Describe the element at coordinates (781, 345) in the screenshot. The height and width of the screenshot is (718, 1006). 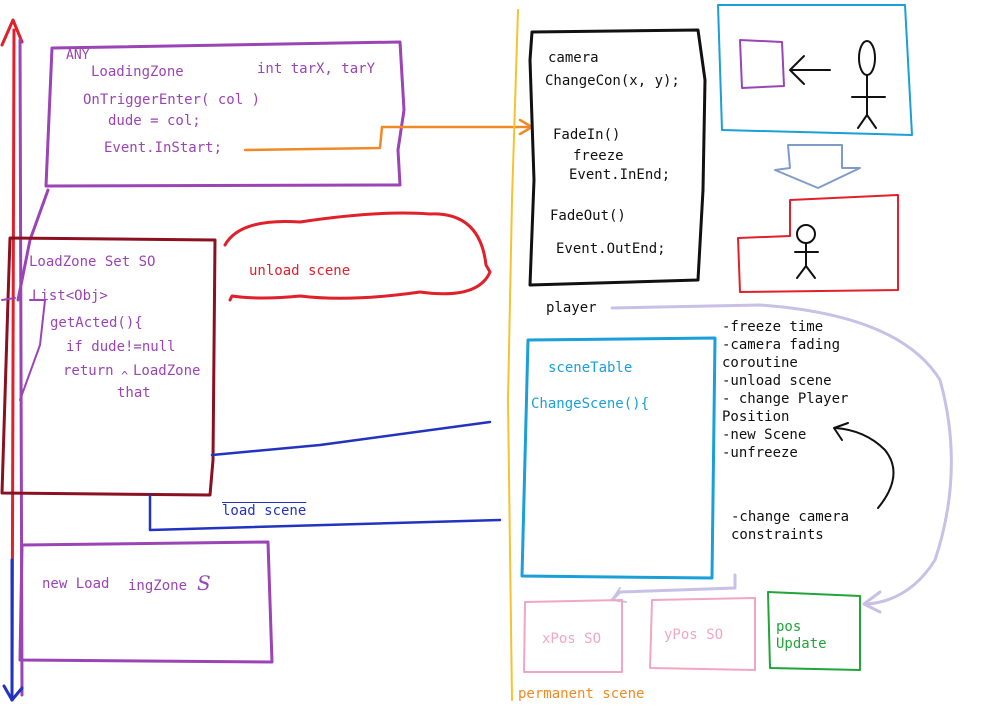
I see `step-camera-fading: -camera fading` at that location.